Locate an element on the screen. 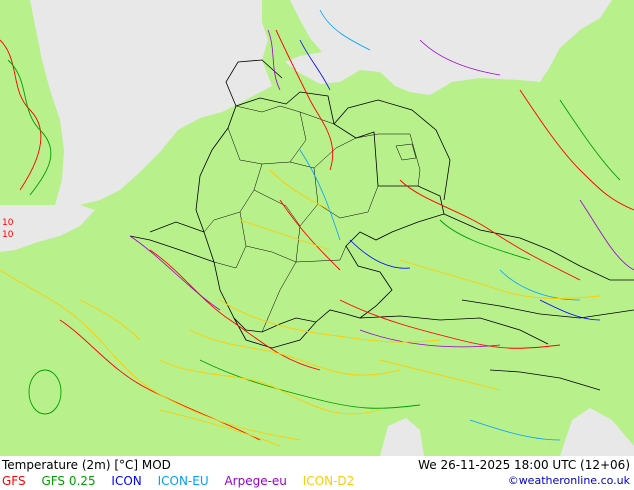  legend-item-icon: ICON is located at coordinates (126, 481).